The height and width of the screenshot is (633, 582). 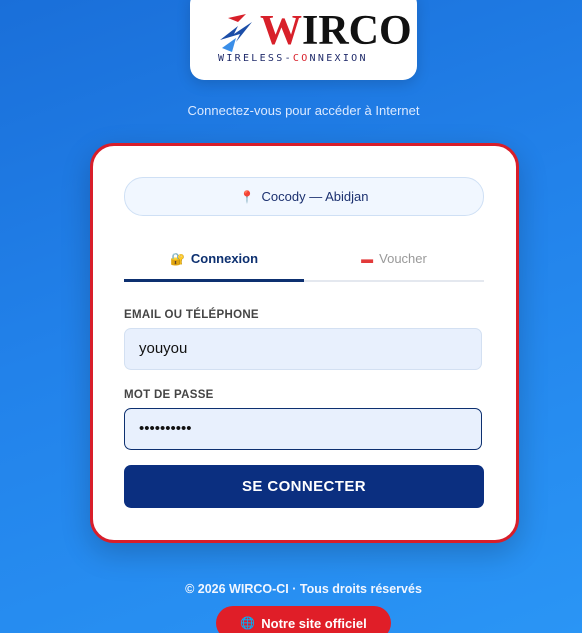 I want to click on password-field: ••••••••••, so click(x=303, y=429).